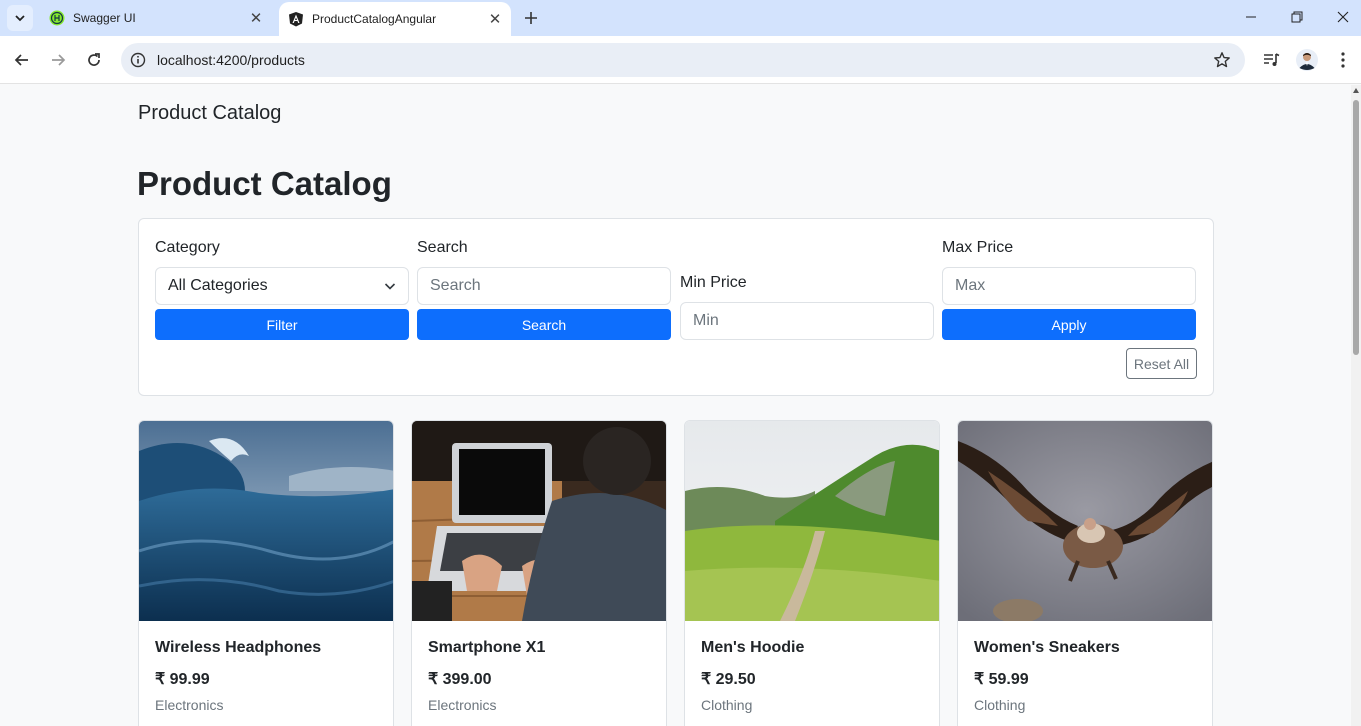  I want to click on product-card: Wireless Headphones ₹ 99.99 Electronics, so click(266, 573).